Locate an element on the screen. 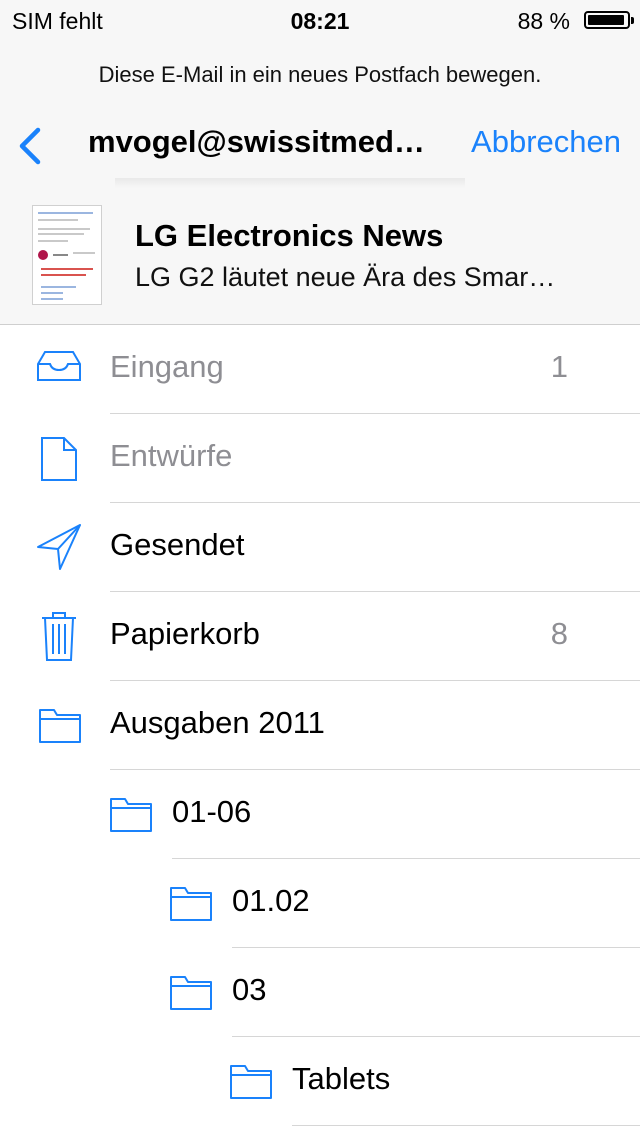  mailbox-row-gesendet: Gesendet is located at coordinates (320, 547).